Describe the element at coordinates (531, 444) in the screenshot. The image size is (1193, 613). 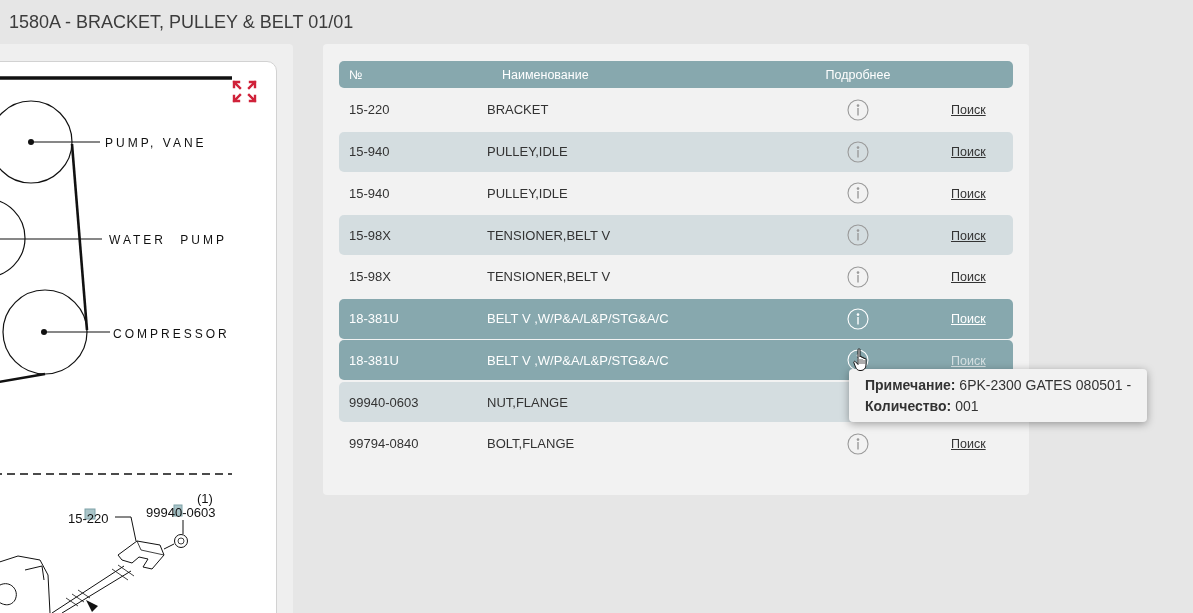
I see `part-name-cell-text: BOLT,FLANGE` at that location.